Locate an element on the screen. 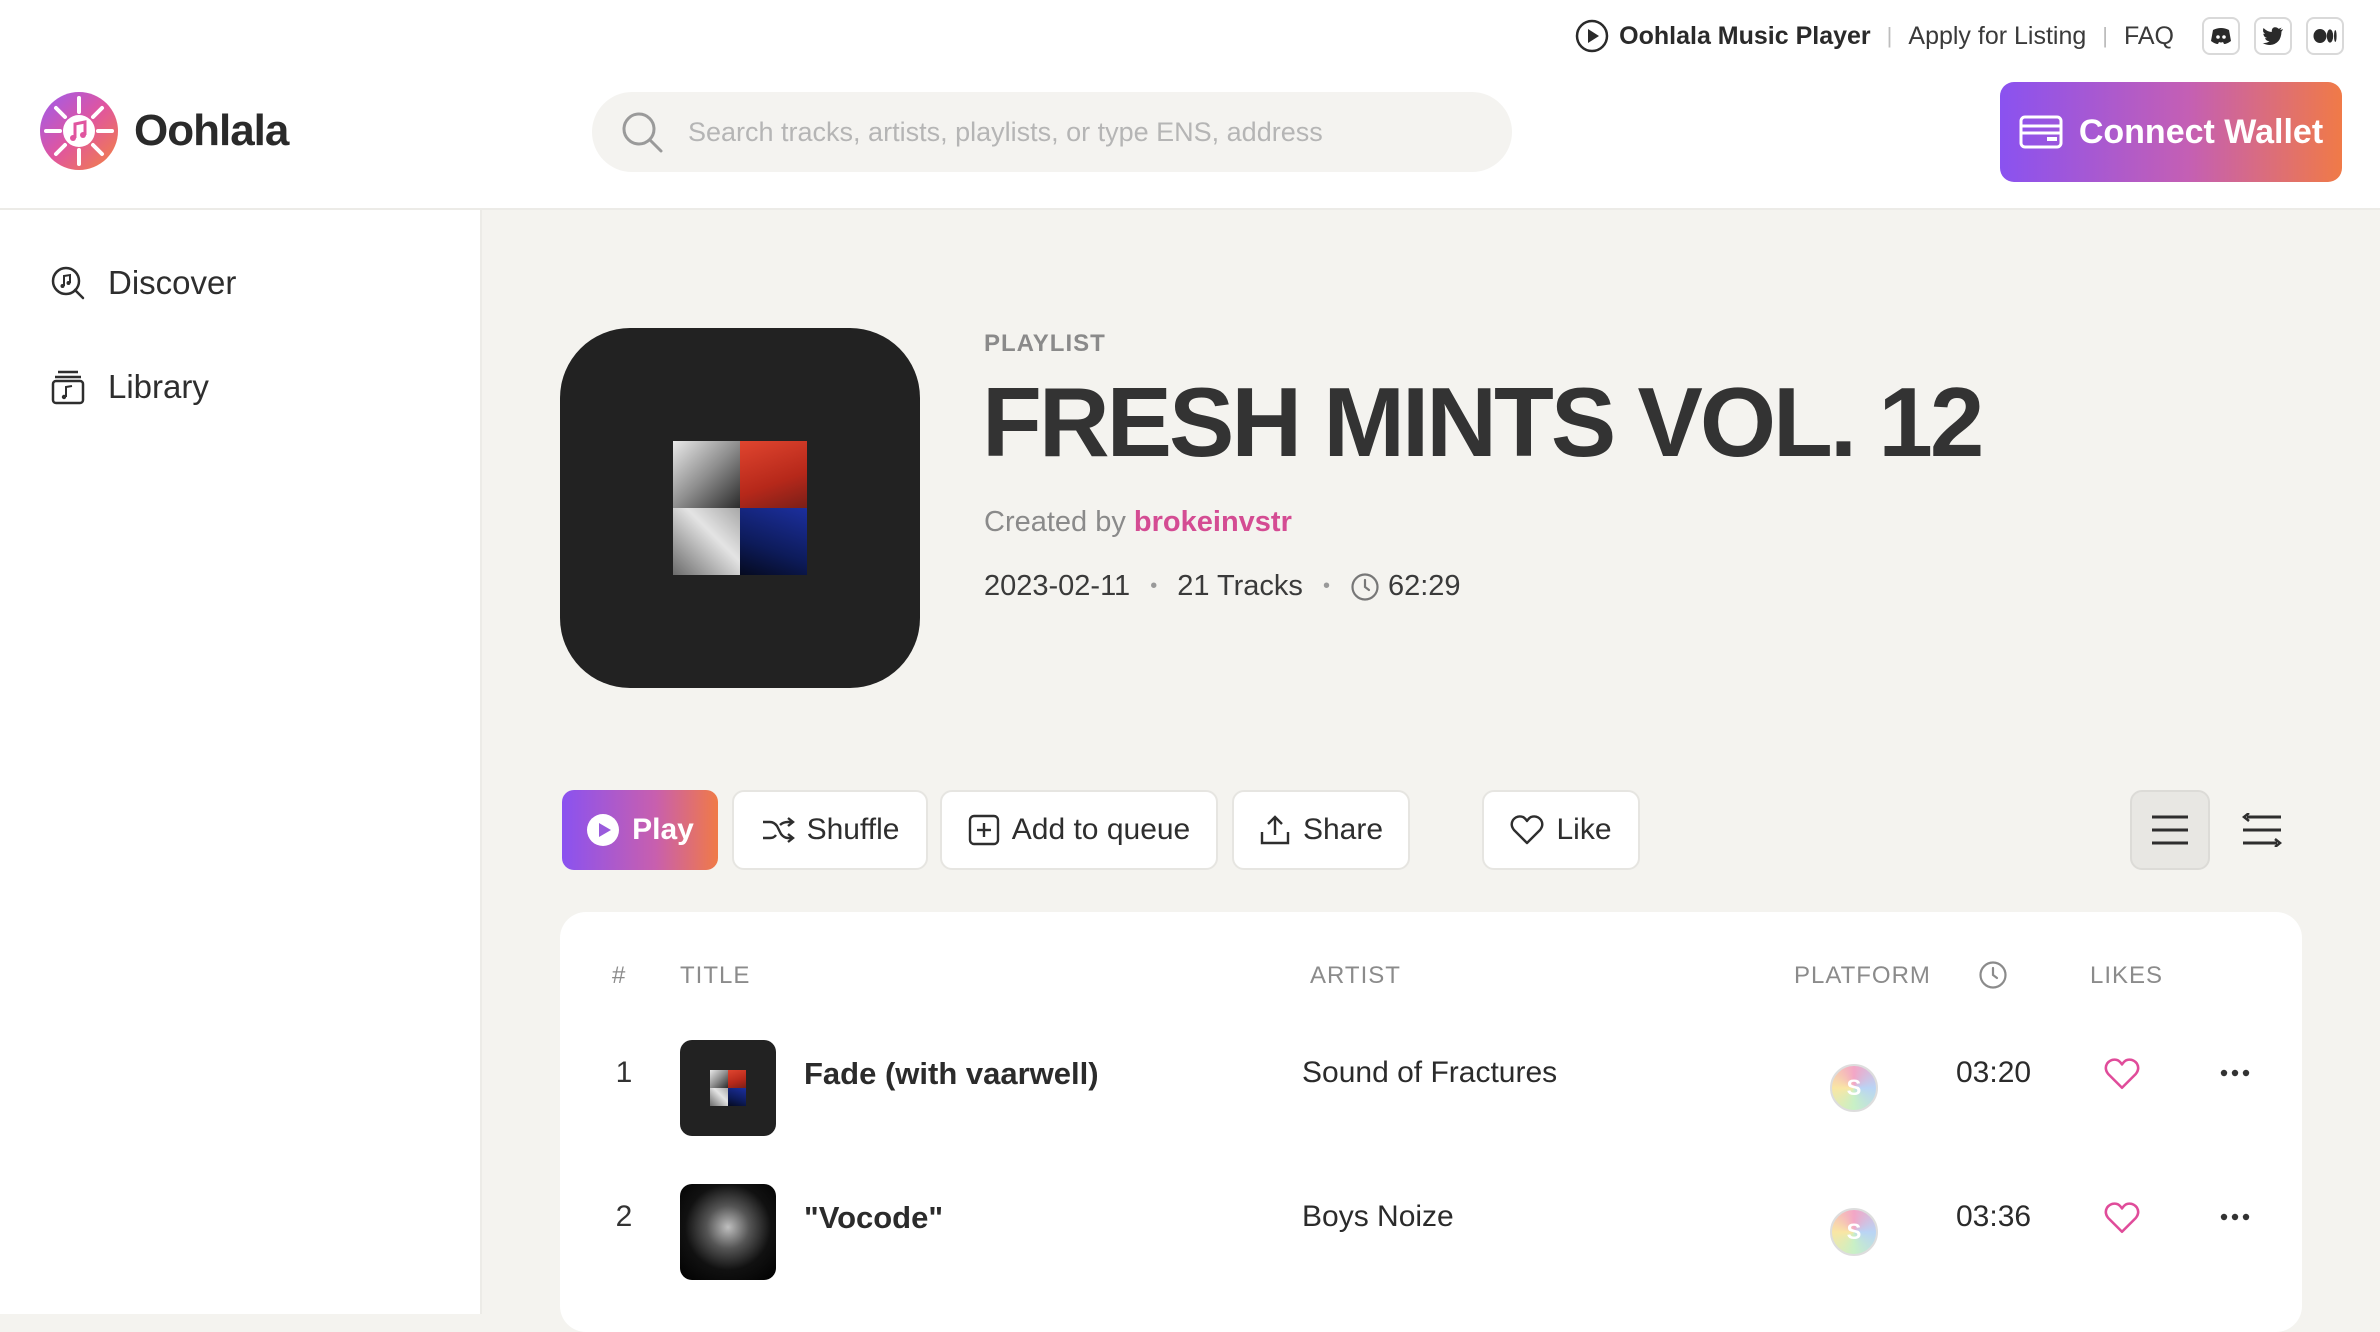 Image resolution: width=2380 pixels, height=1332 pixels. created-by-prefix: Created by is located at coordinates (1055, 522).